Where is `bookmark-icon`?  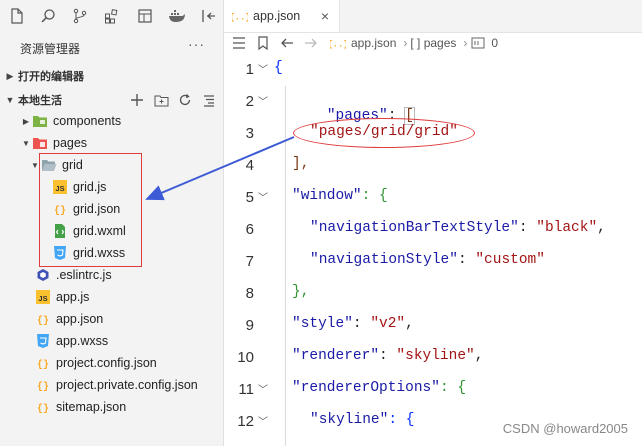 bookmark-icon is located at coordinates (263, 43).